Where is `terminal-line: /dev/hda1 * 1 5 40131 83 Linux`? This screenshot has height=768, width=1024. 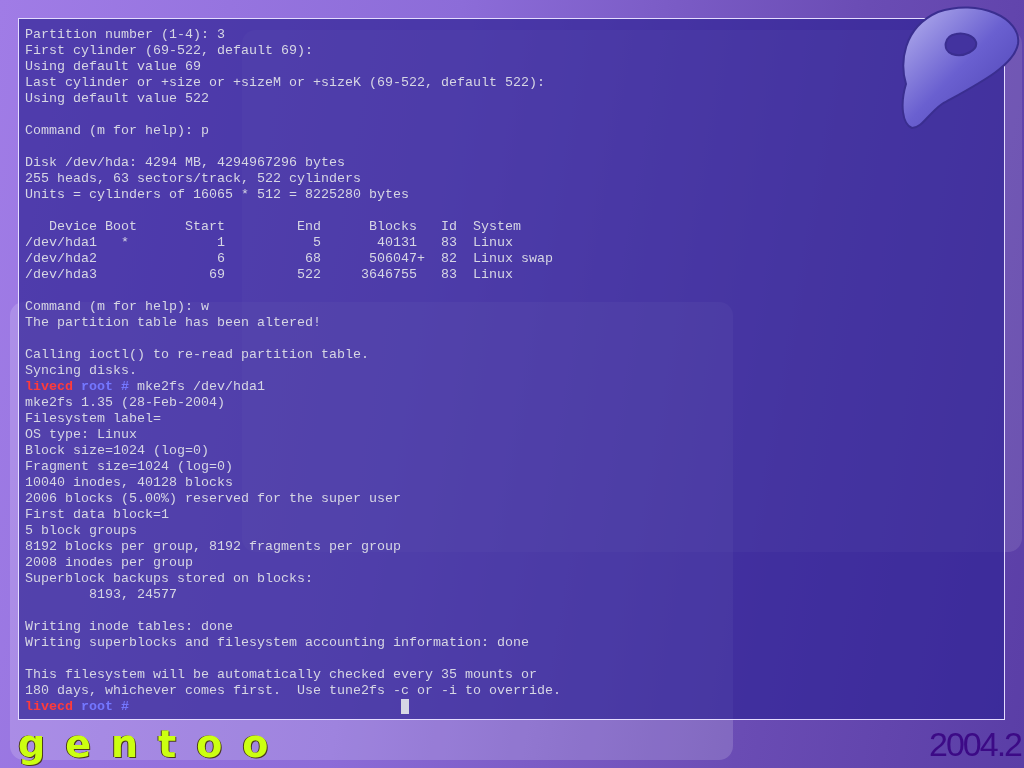 terminal-line: /dev/hda1 * 1 5 40131 83 Linux is located at coordinates (269, 243).